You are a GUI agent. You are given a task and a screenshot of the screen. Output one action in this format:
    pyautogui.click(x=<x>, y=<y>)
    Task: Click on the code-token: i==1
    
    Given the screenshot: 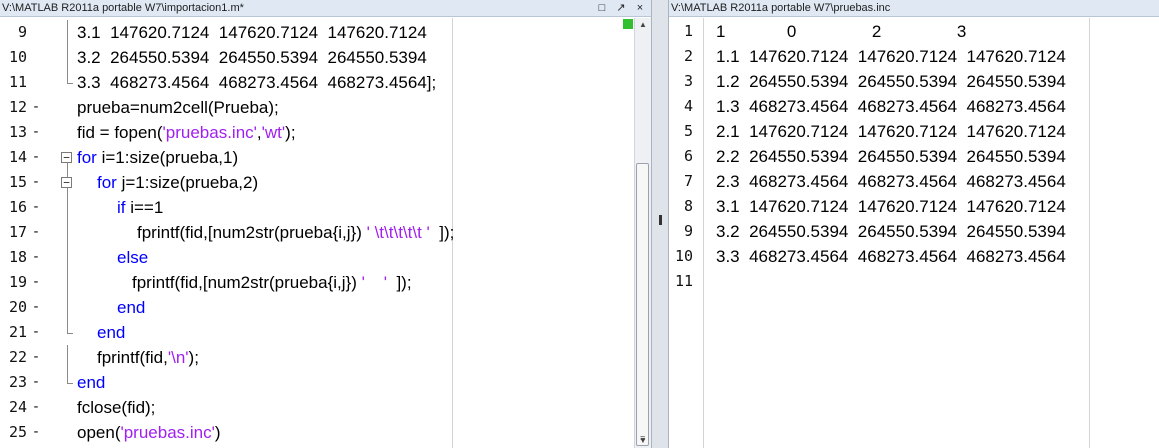 What is the action you would take?
    pyautogui.click(x=144, y=207)
    